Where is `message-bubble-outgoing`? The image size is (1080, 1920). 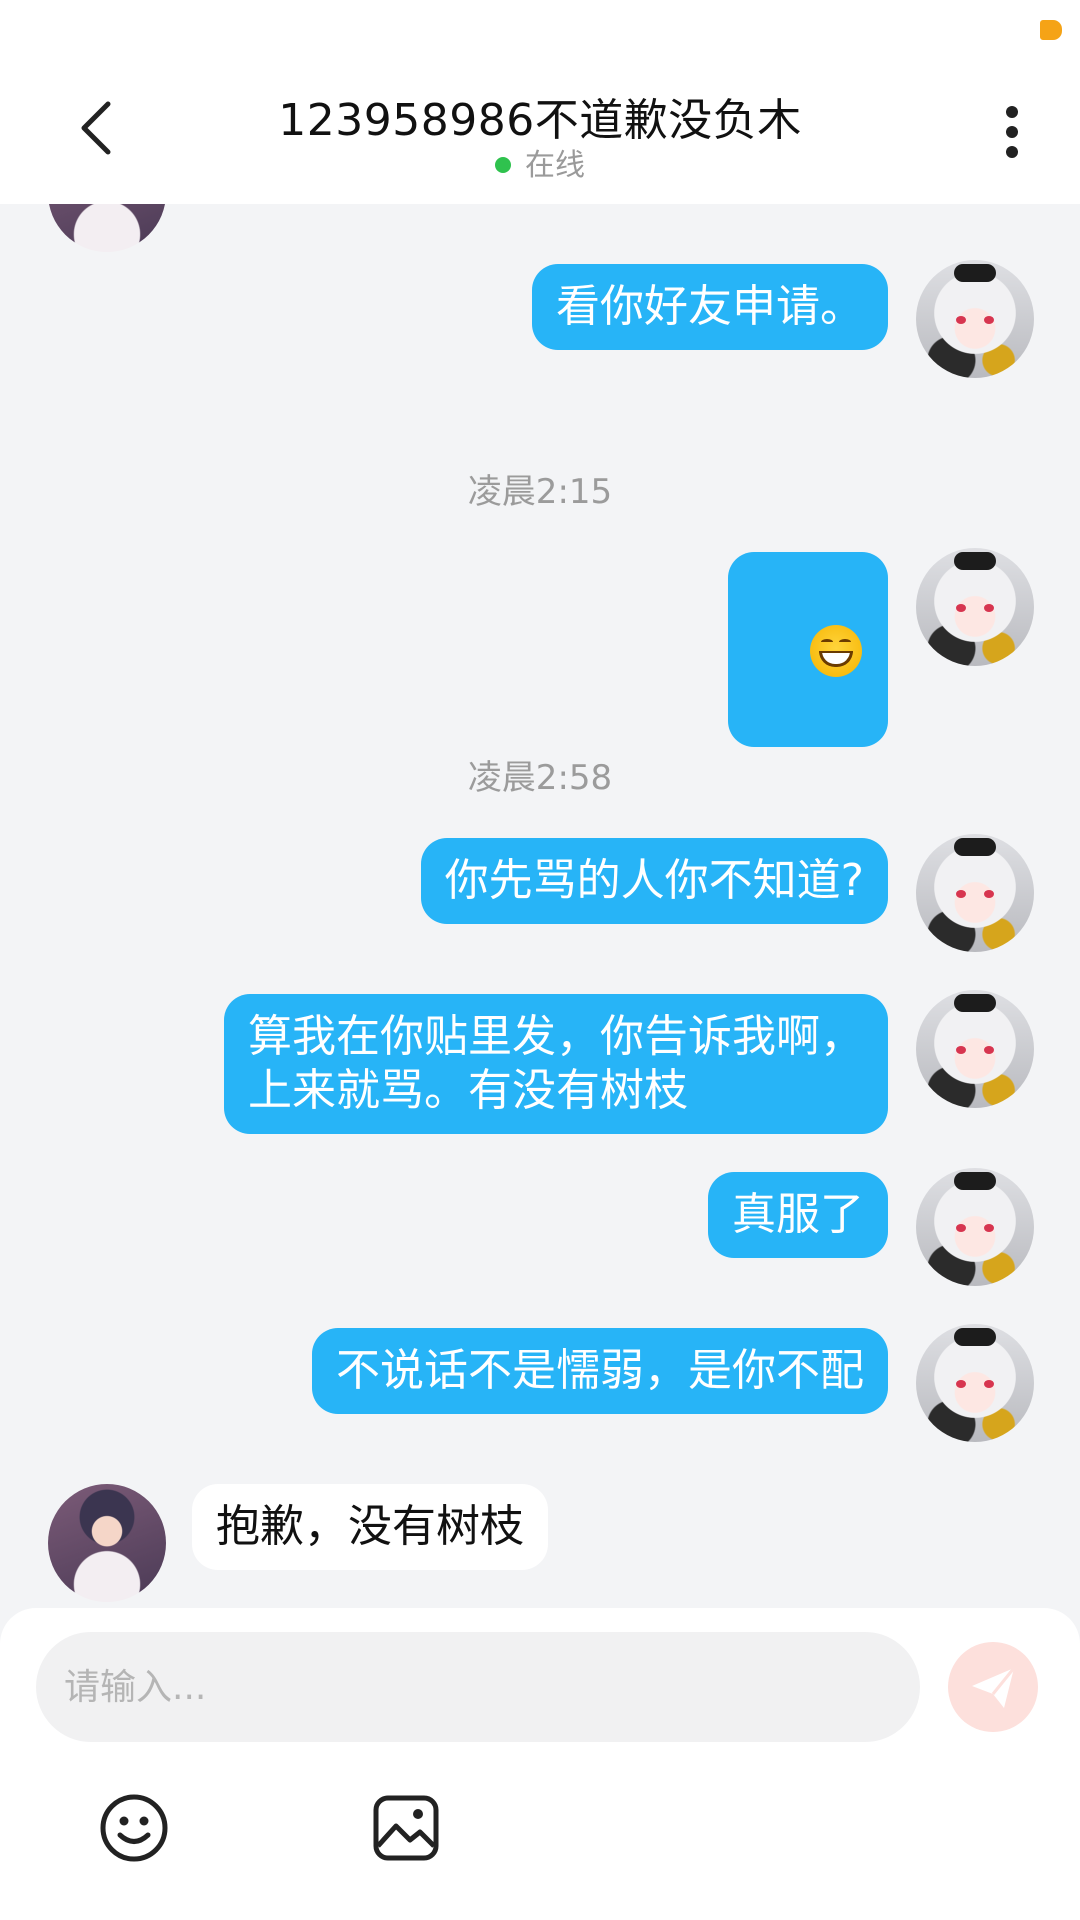 message-bubble-outgoing is located at coordinates (808, 649).